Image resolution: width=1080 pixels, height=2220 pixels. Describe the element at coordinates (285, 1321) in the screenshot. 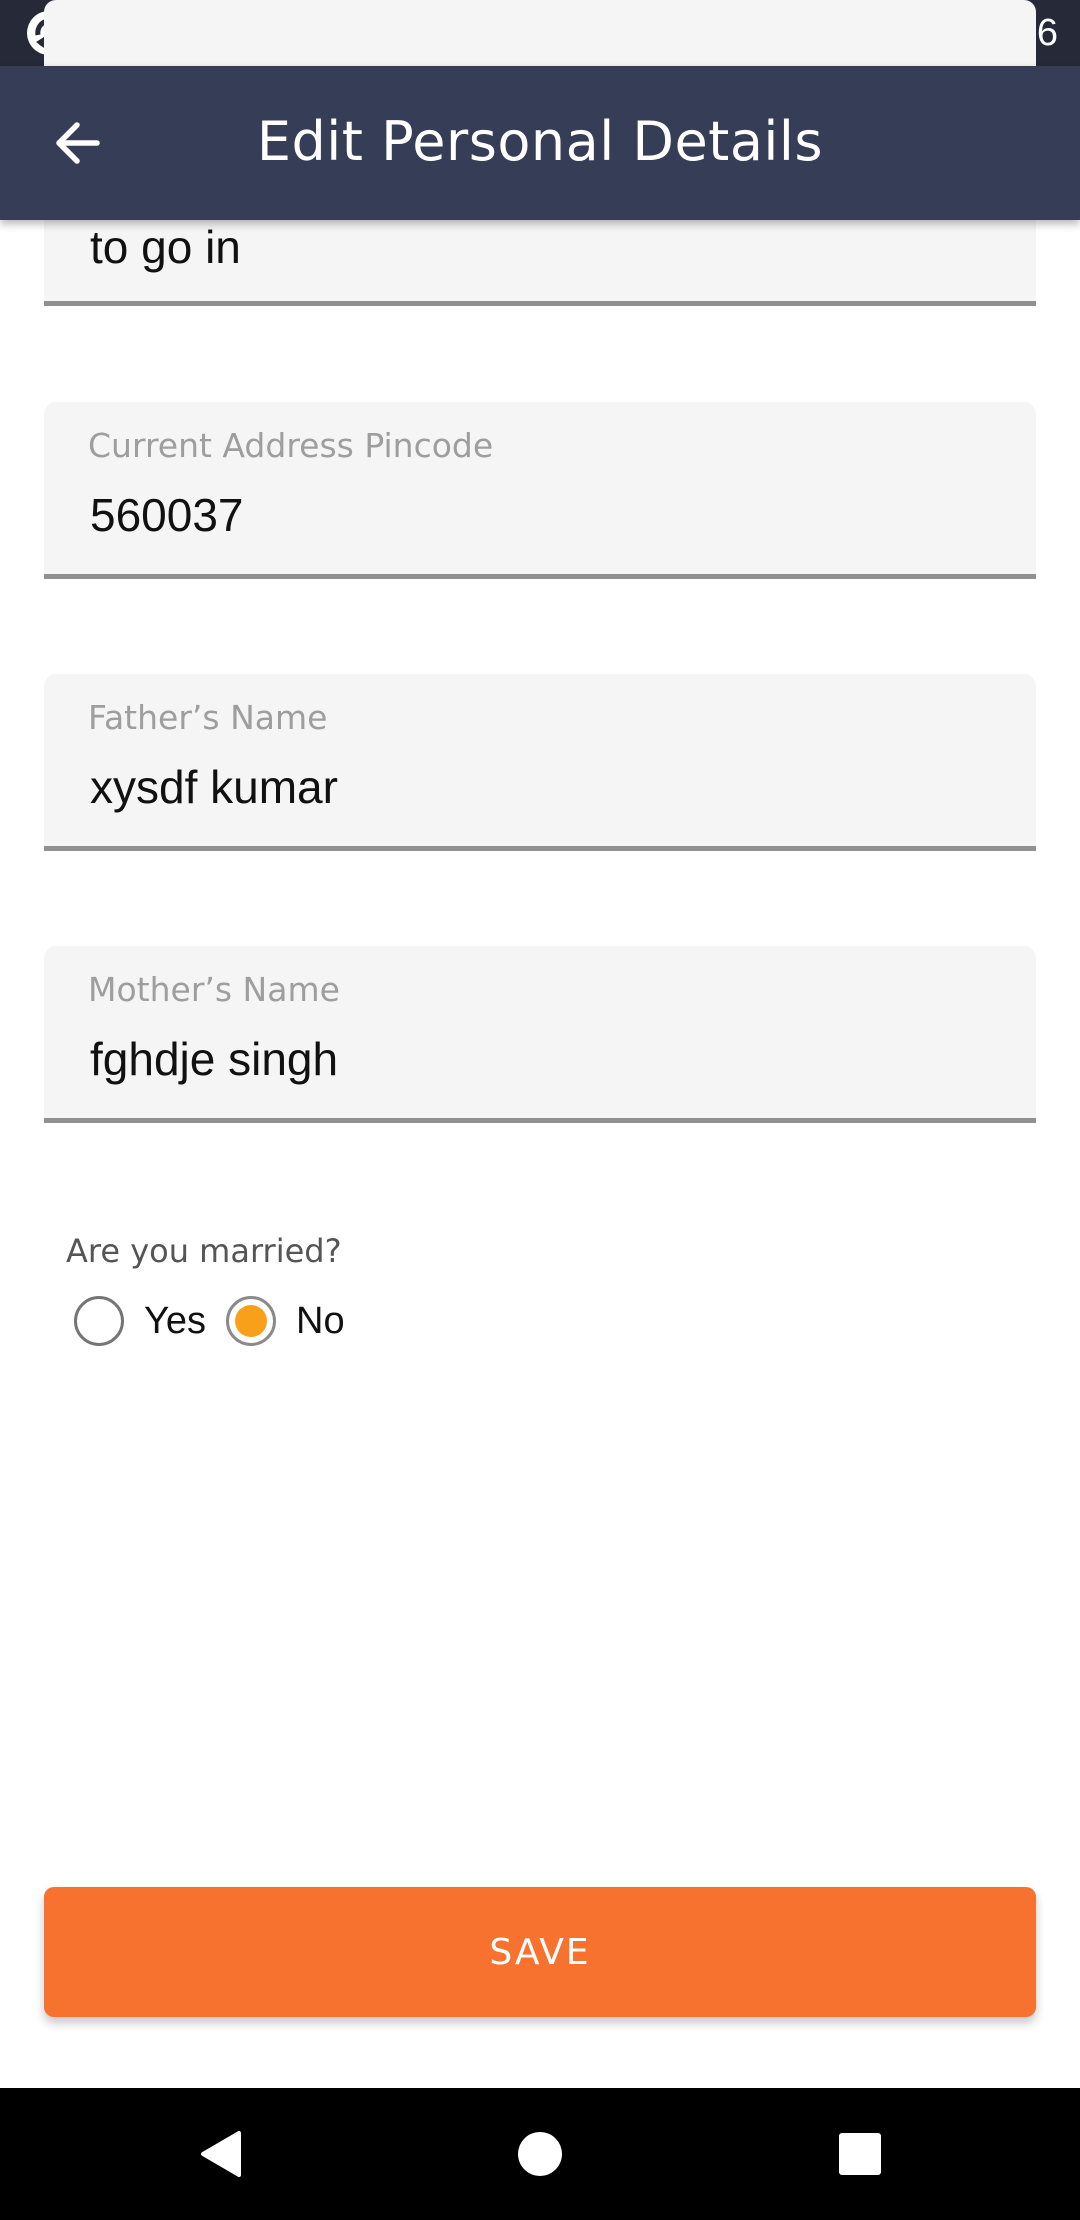

I see `married-no-option: No` at that location.